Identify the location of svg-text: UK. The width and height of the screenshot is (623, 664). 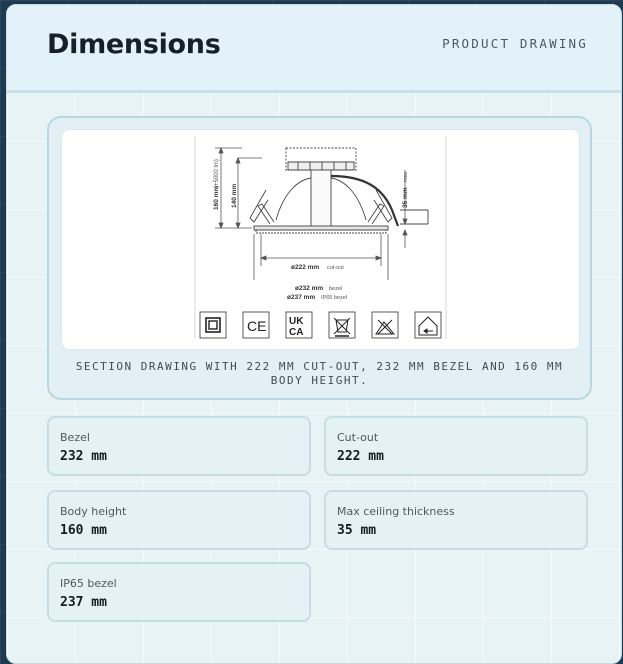
(296, 321).